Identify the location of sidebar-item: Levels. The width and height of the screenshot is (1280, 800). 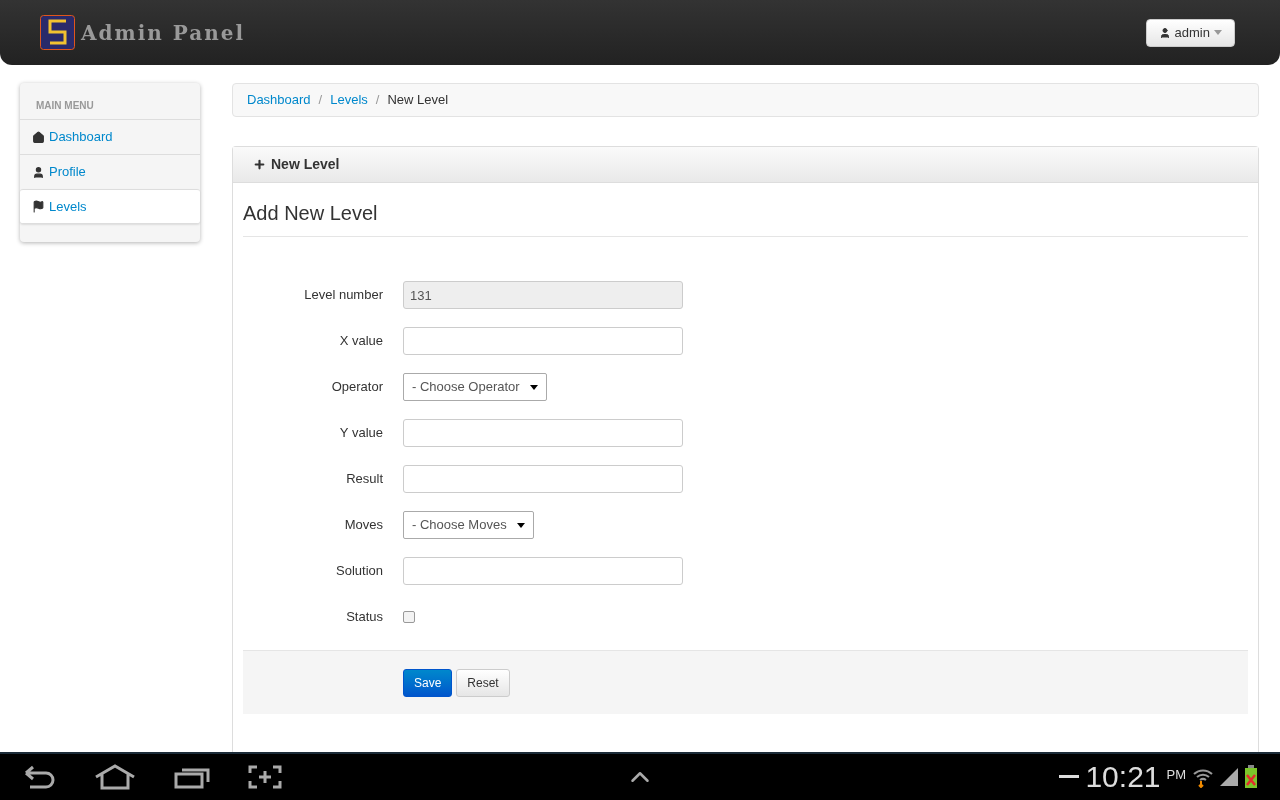
(110, 206).